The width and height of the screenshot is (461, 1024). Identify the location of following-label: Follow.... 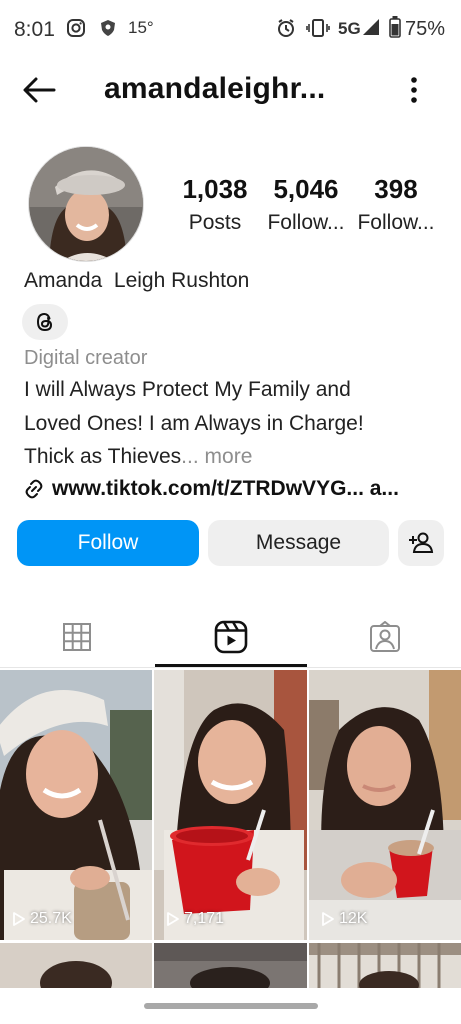
(396, 222).